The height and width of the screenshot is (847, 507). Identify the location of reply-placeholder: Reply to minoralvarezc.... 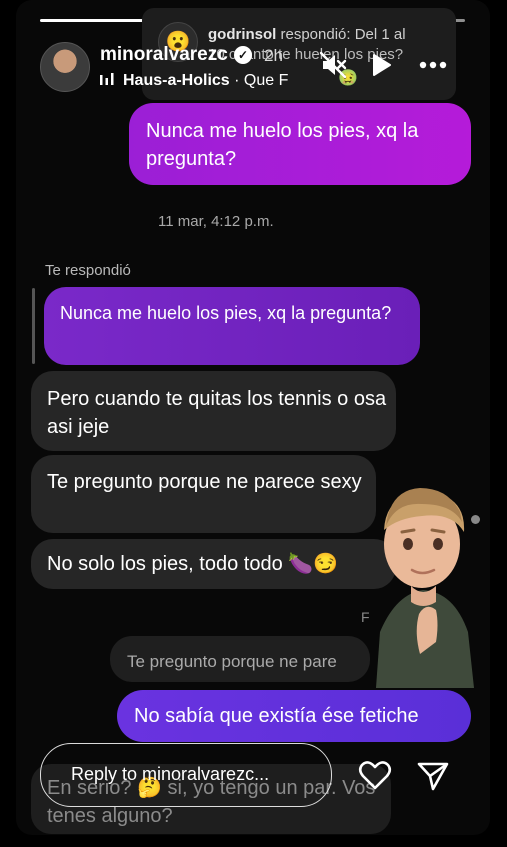
(170, 774).